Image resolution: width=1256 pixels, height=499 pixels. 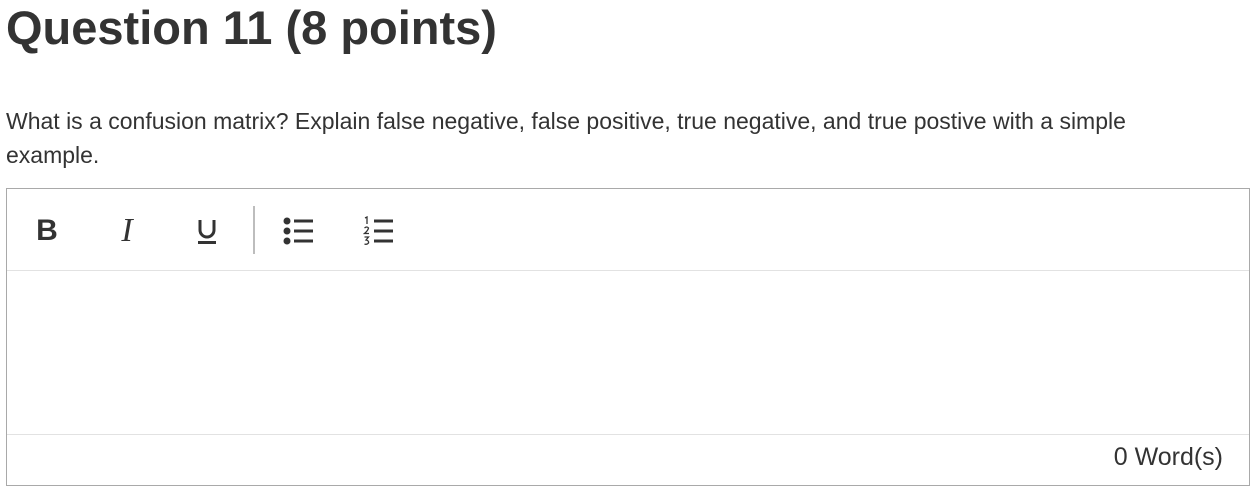 I want to click on underline-button, so click(x=207, y=231).